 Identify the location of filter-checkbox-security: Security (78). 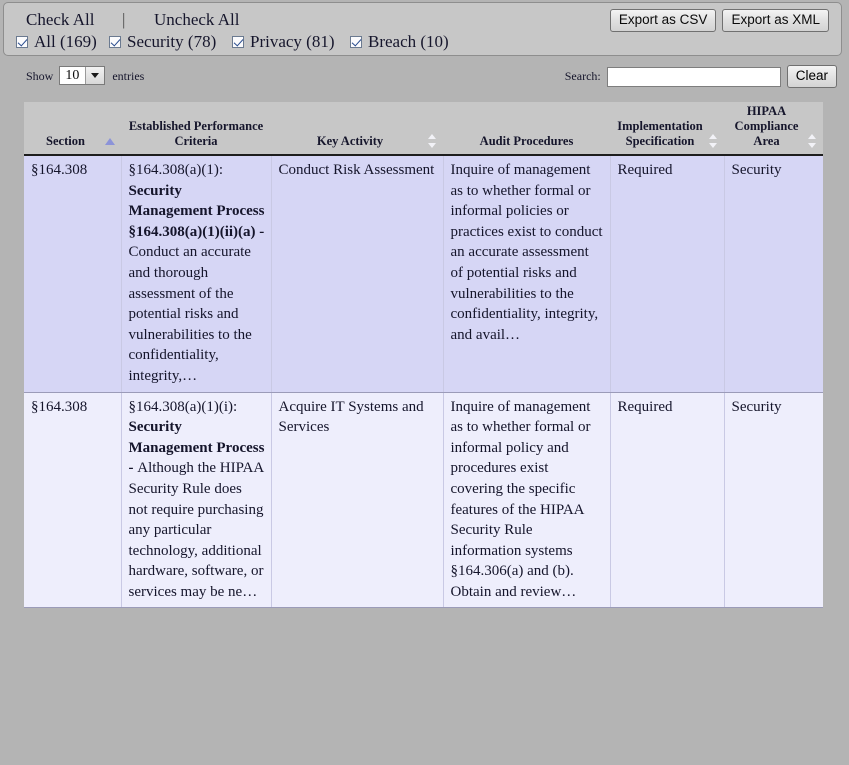
(162, 42).